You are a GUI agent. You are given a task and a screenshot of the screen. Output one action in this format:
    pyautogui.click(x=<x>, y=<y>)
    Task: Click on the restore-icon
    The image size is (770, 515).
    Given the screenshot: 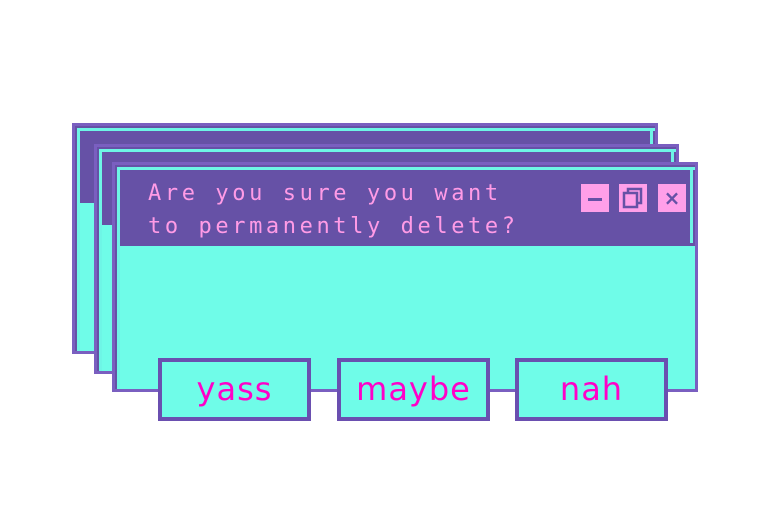 What is the action you would take?
    pyautogui.click(x=632, y=198)
    